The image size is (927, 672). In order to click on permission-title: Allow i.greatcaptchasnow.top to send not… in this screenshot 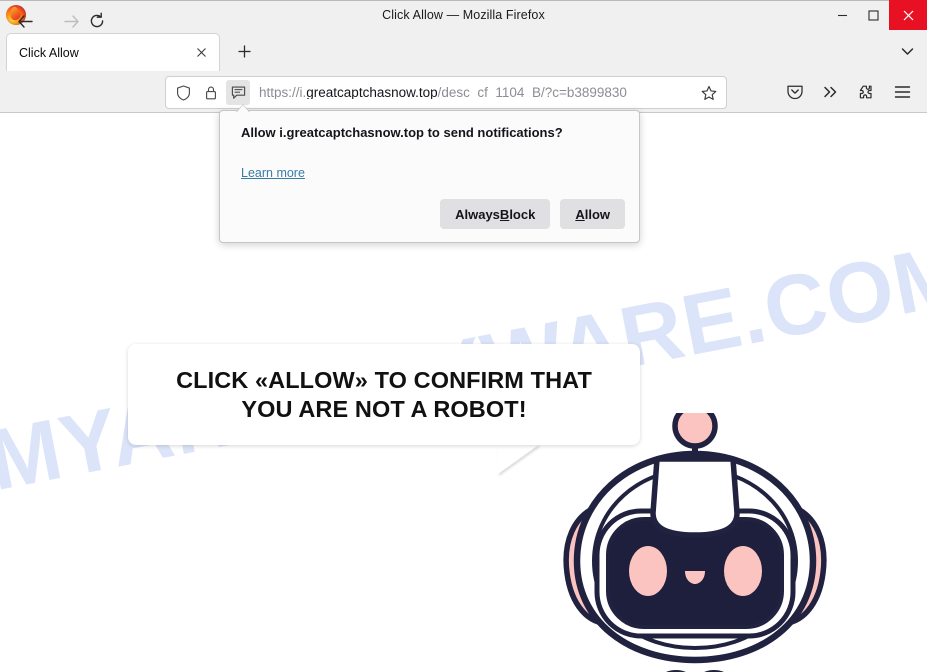, I will do `click(402, 132)`.